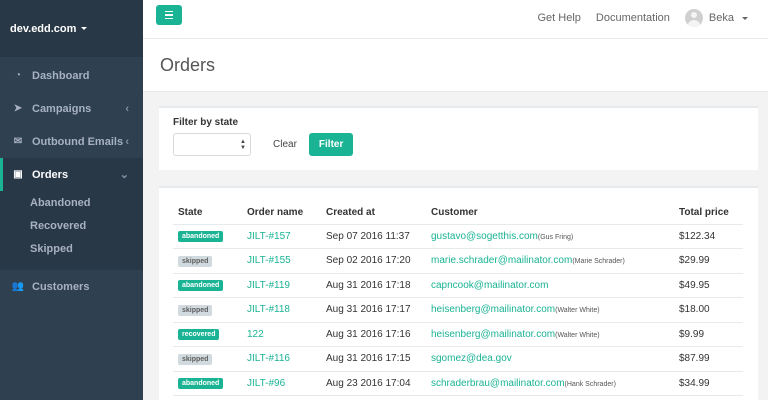 This screenshot has width=768, height=400. What do you see at coordinates (501, 260) in the screenshot?
I see `customer-email-link: marie.schrader@mailinator.com` at bounding box center [501, 260].